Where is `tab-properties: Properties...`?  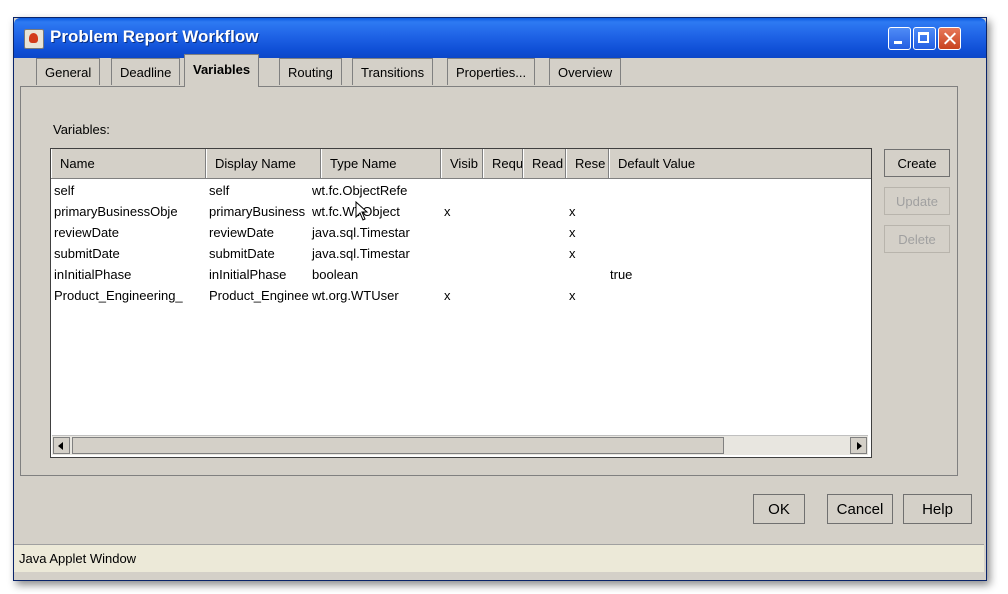
tab-properties: Properties... is located at coordinates (491, 71).